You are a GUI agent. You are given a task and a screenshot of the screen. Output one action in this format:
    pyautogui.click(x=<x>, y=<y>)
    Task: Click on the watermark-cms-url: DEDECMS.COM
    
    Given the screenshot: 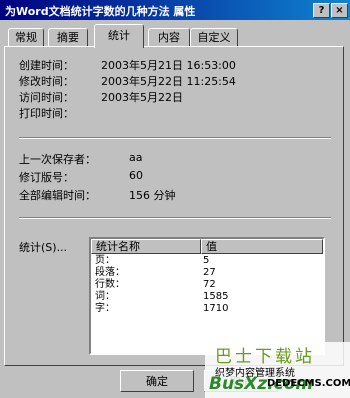 What is the action you would take?
    pyautogui.click(x=308, y=383)
    